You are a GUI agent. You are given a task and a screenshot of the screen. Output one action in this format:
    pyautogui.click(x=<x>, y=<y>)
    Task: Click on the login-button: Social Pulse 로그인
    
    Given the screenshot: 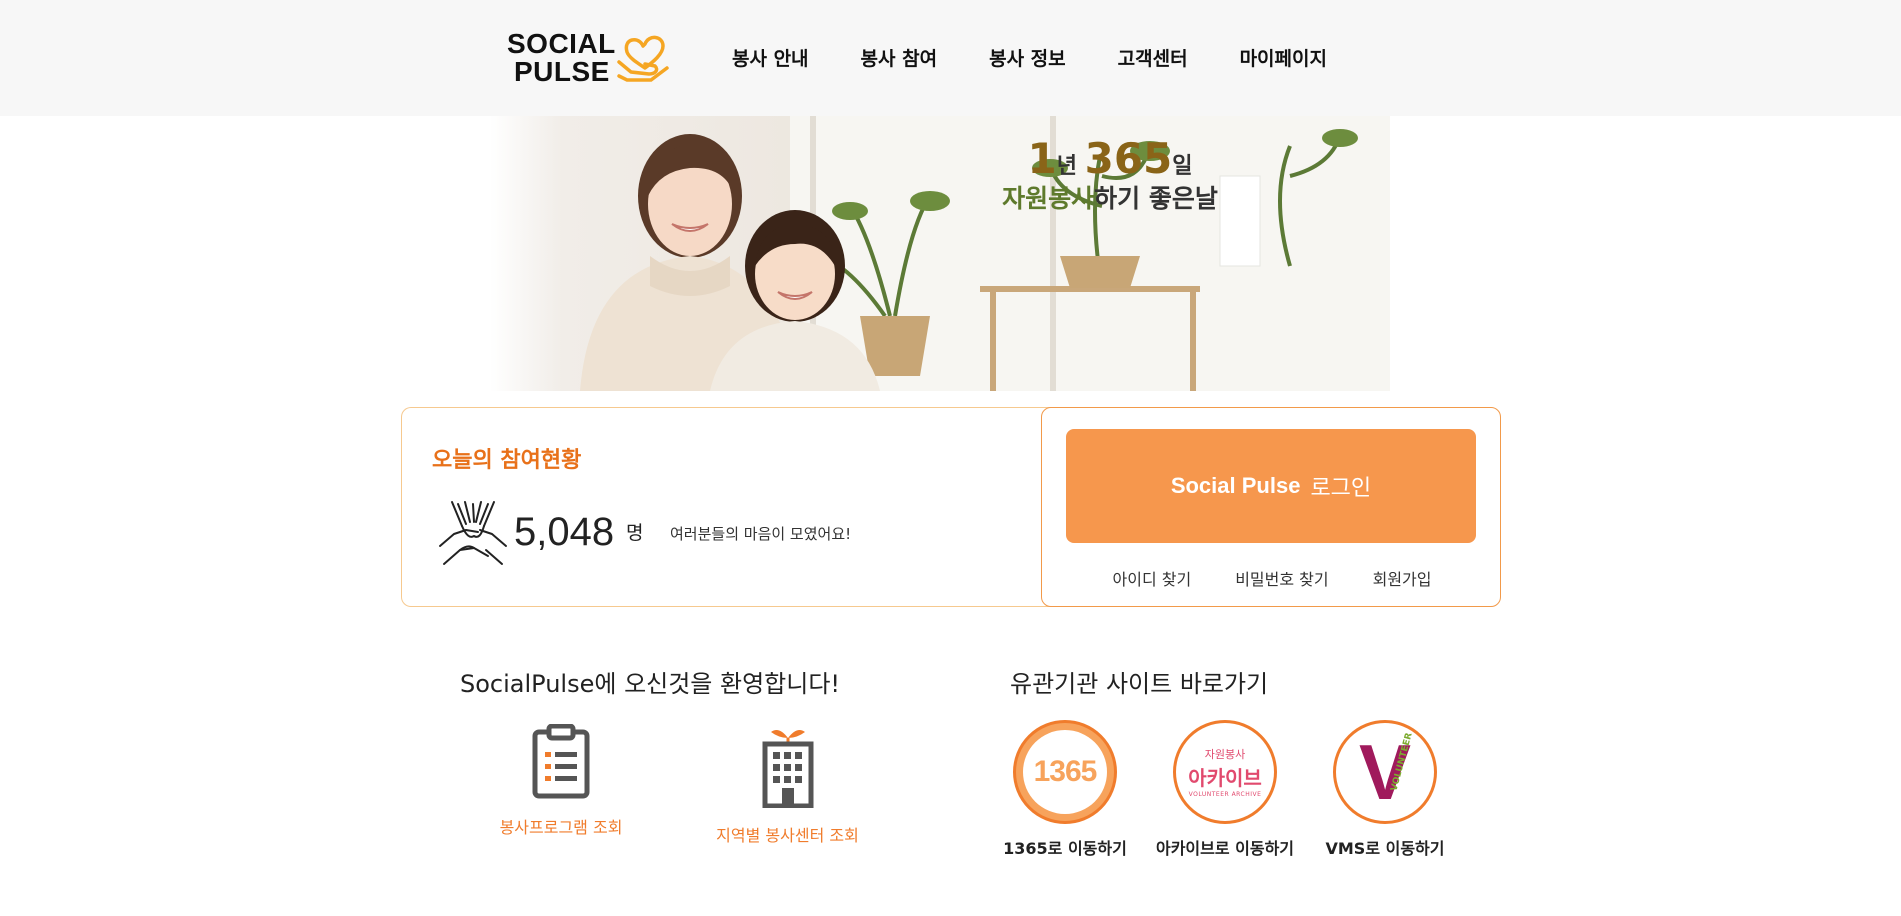 What is the action you would take?
    pyautogui.click(x=1271, y=486)
    